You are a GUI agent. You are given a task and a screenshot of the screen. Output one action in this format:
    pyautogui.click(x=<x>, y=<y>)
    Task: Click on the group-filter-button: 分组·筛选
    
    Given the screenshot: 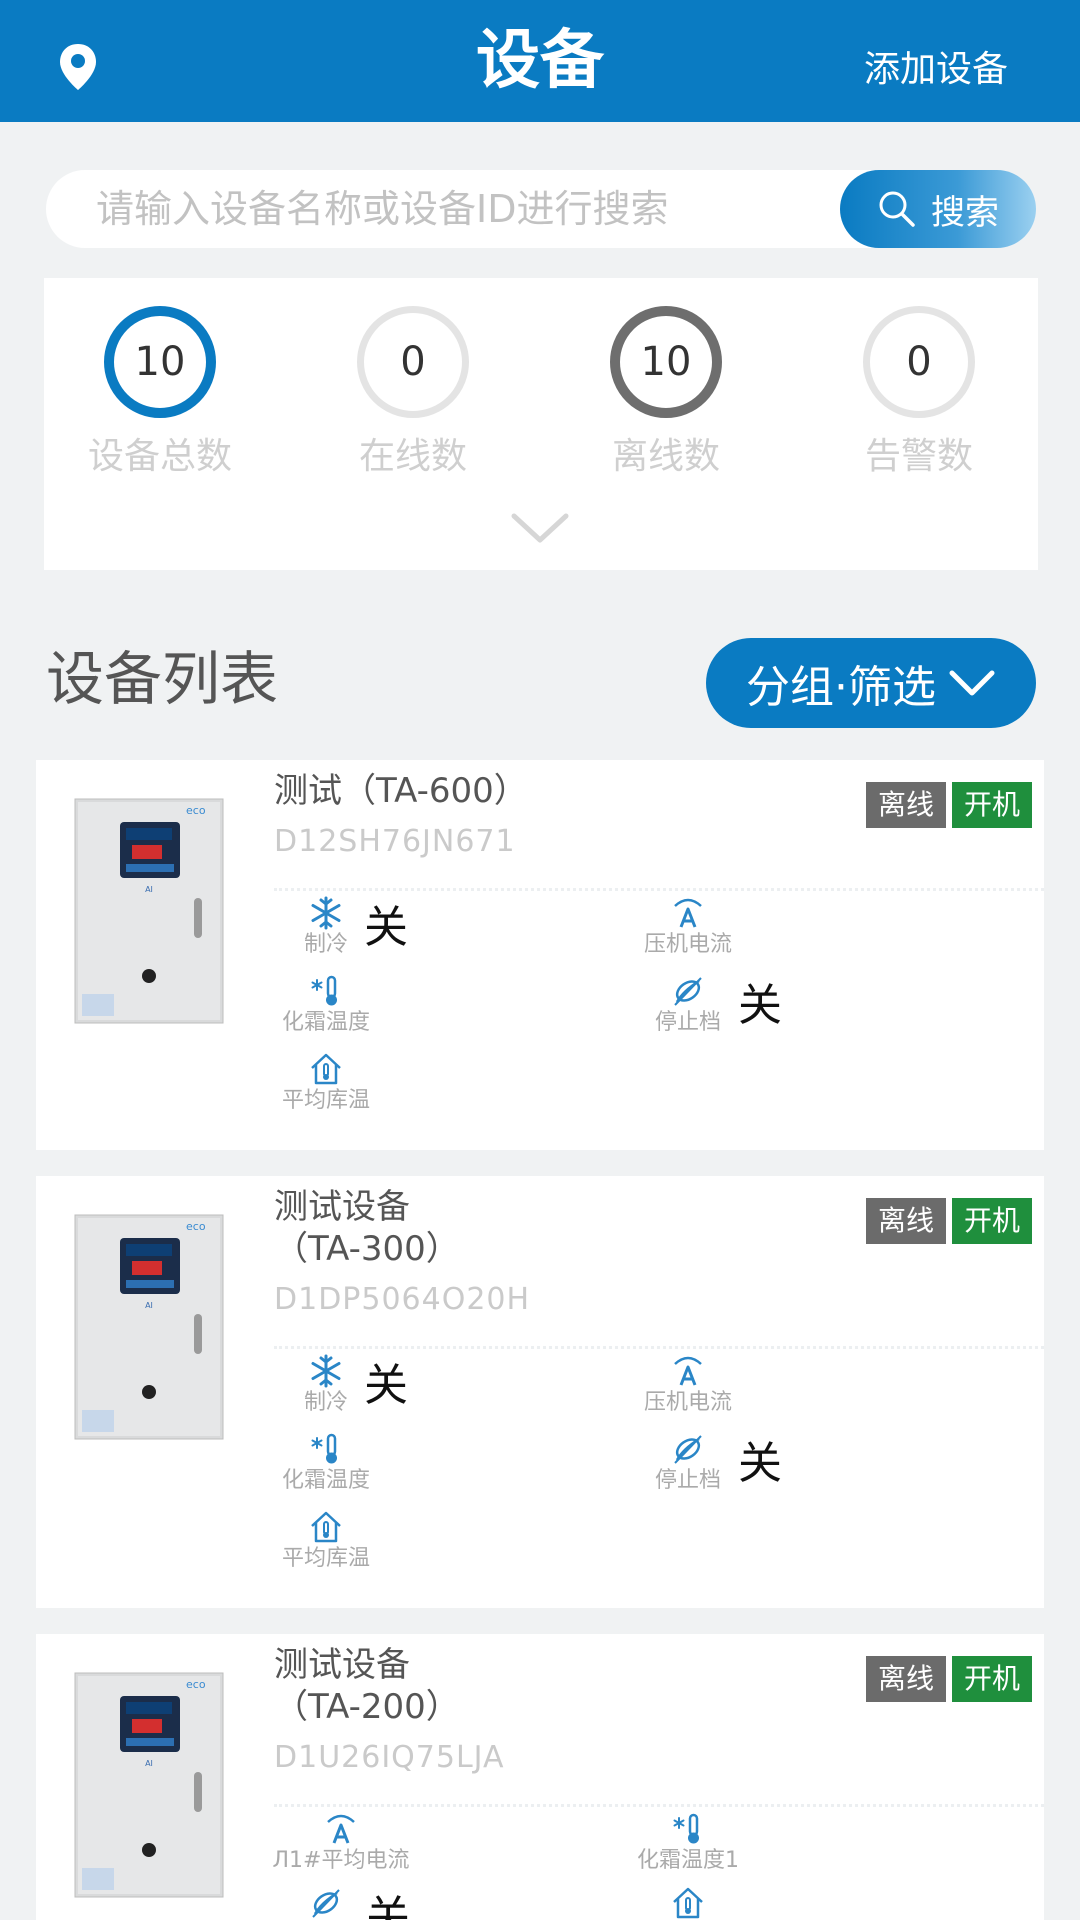 What is the action you would take?
    pyautogui.click(x=871, y=683)
    